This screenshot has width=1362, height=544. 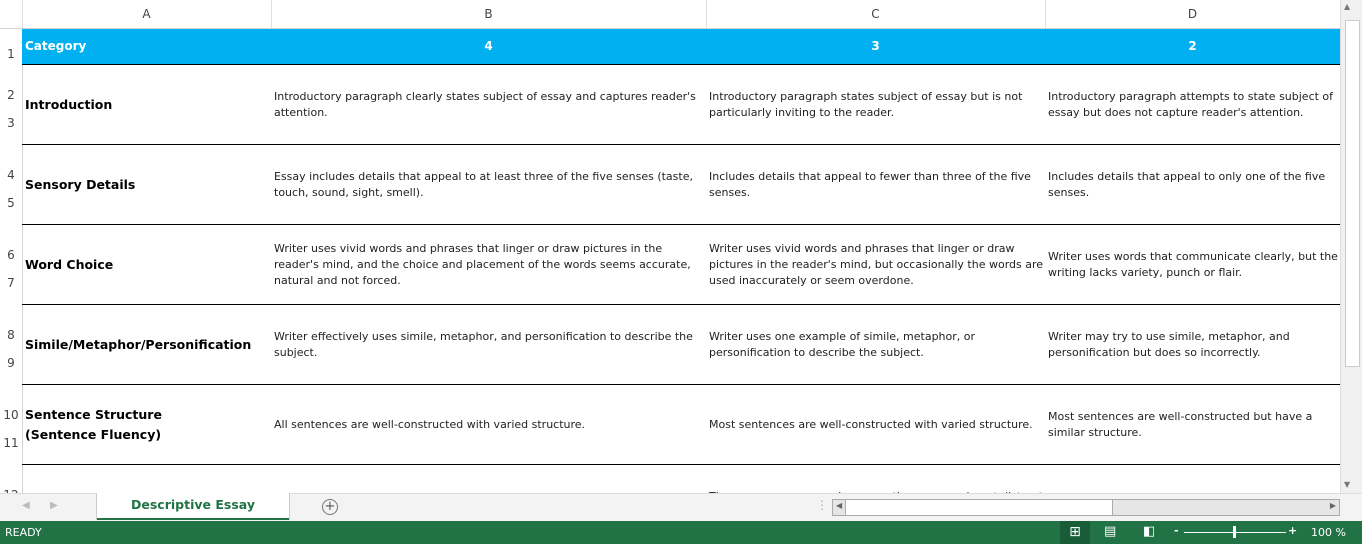 I want to click on split-handle: ⋮, so click(x=822, y=505).